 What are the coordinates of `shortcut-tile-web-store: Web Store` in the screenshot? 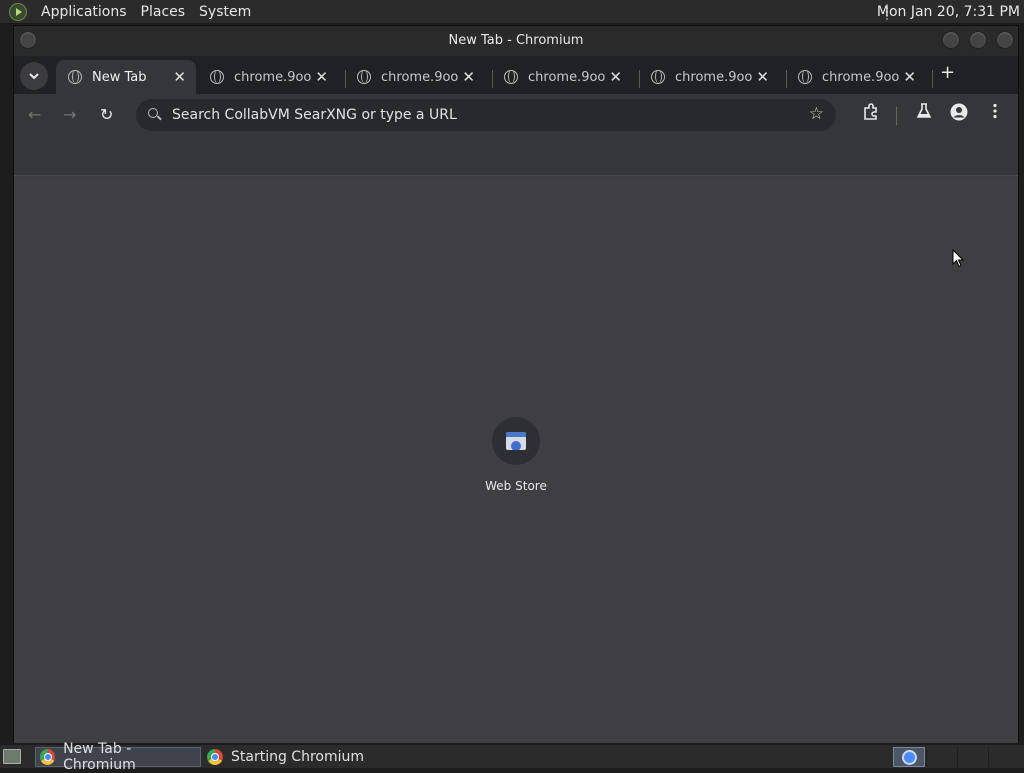 It's located at (516, 455).